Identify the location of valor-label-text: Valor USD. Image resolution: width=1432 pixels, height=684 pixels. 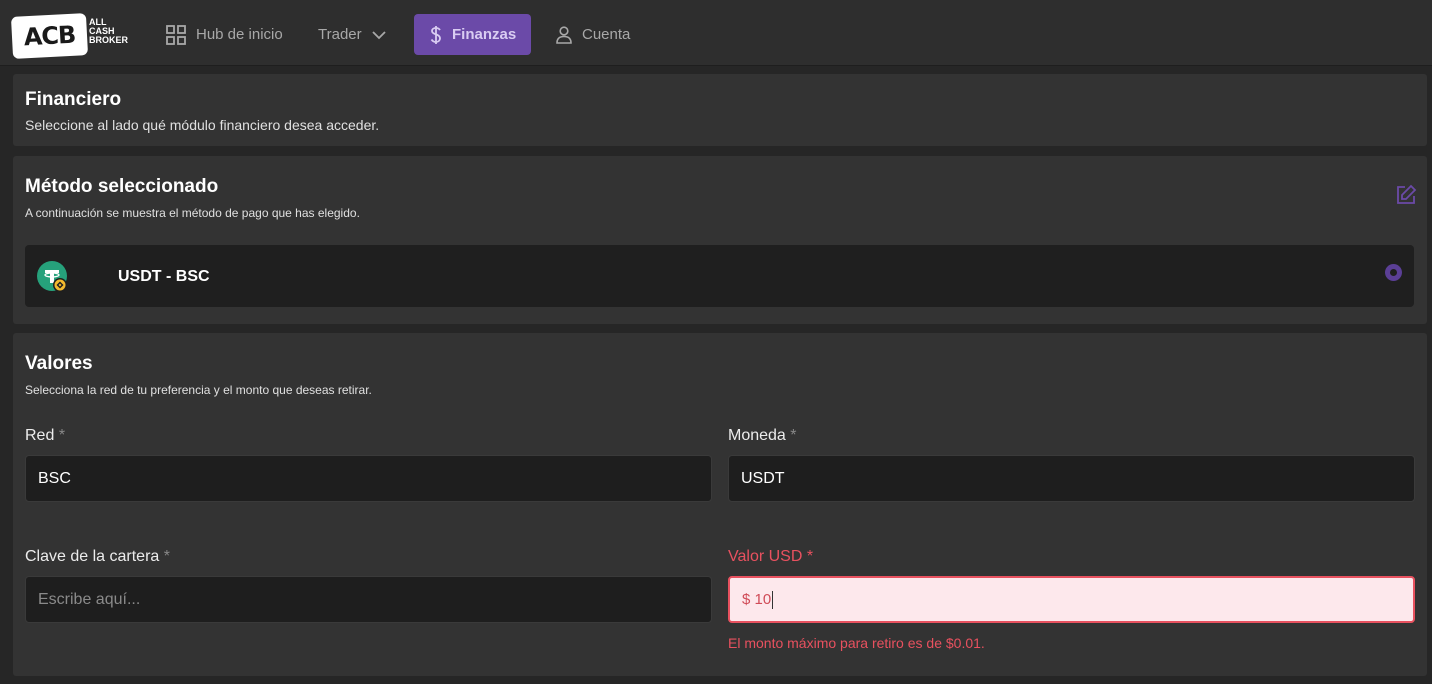
(765, 556).